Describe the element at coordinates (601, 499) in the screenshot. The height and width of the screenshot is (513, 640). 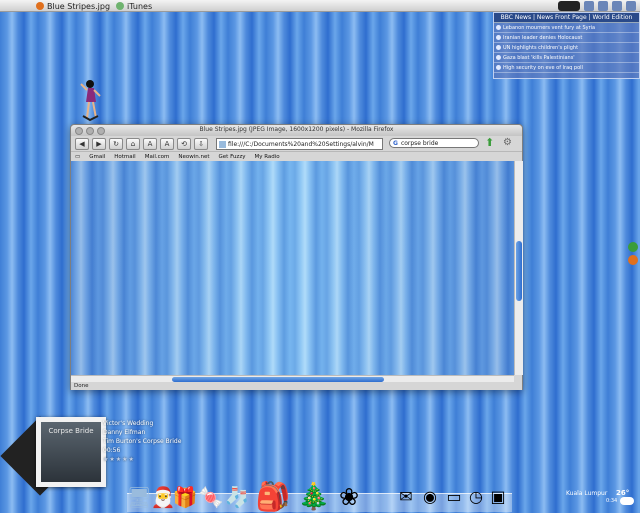
I see `weather-widget: Kuala Lumpur 26° 0:34` at that location.